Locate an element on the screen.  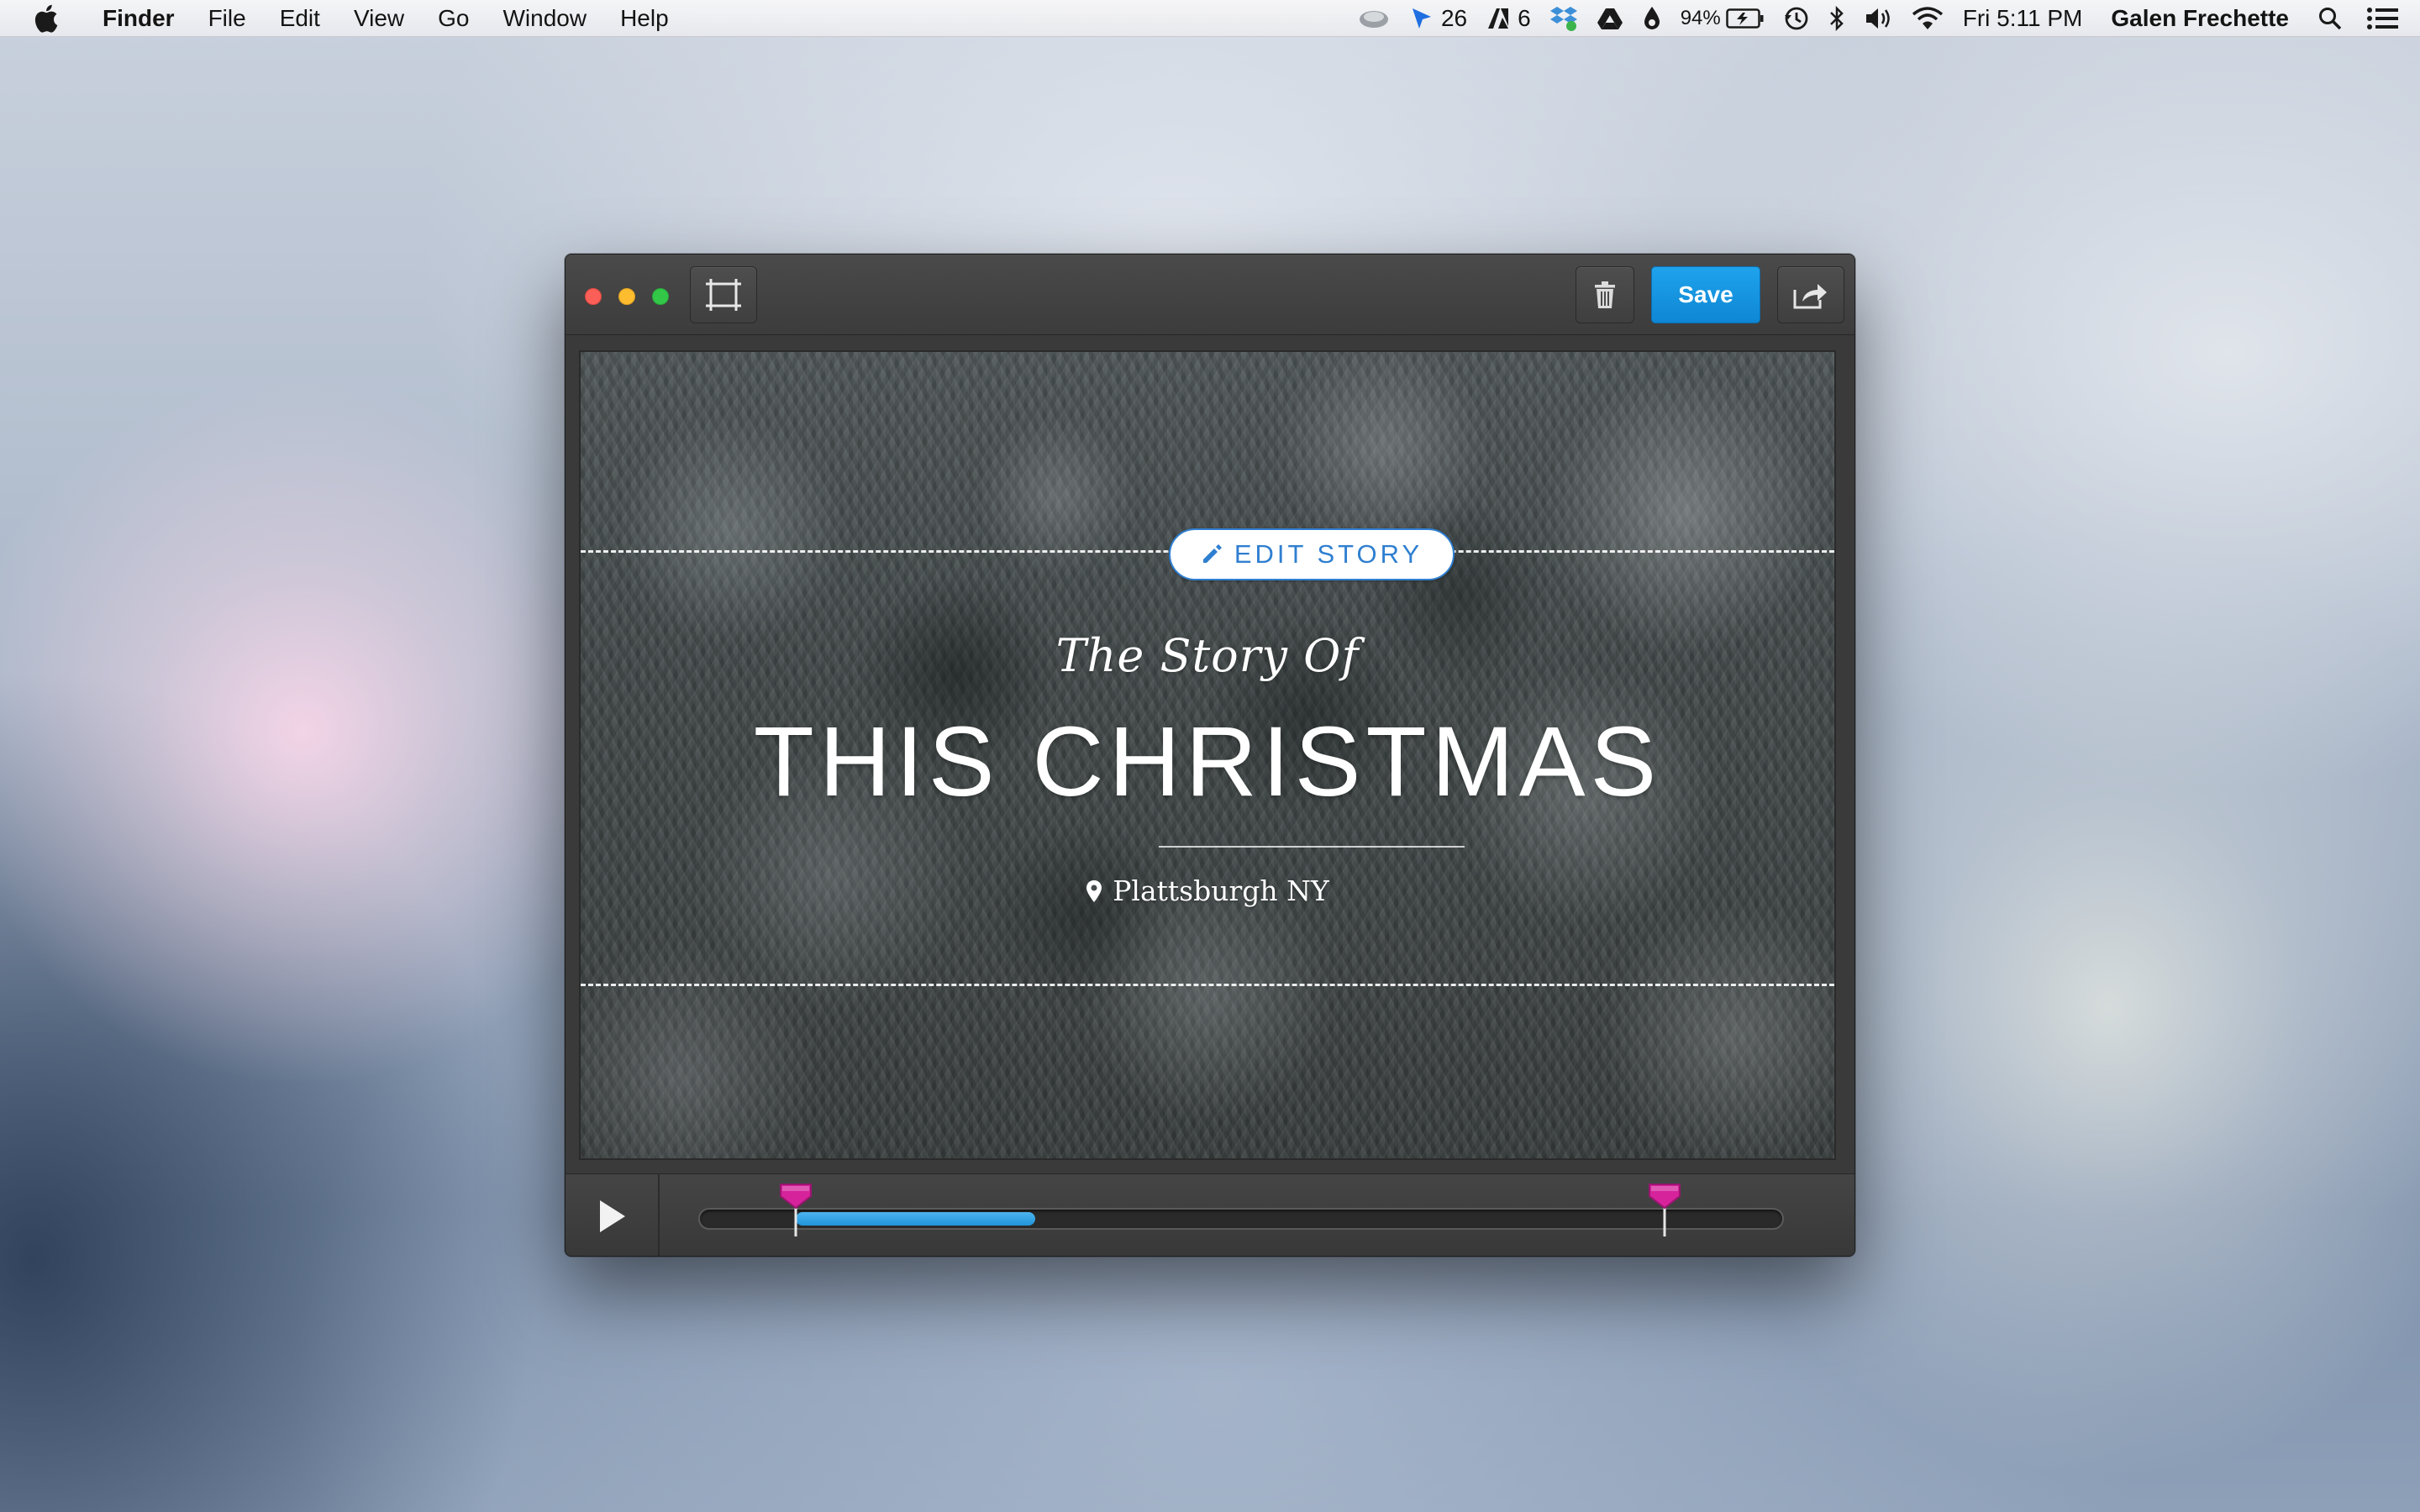
save-button: Save is located at coordinates (1706, 294).